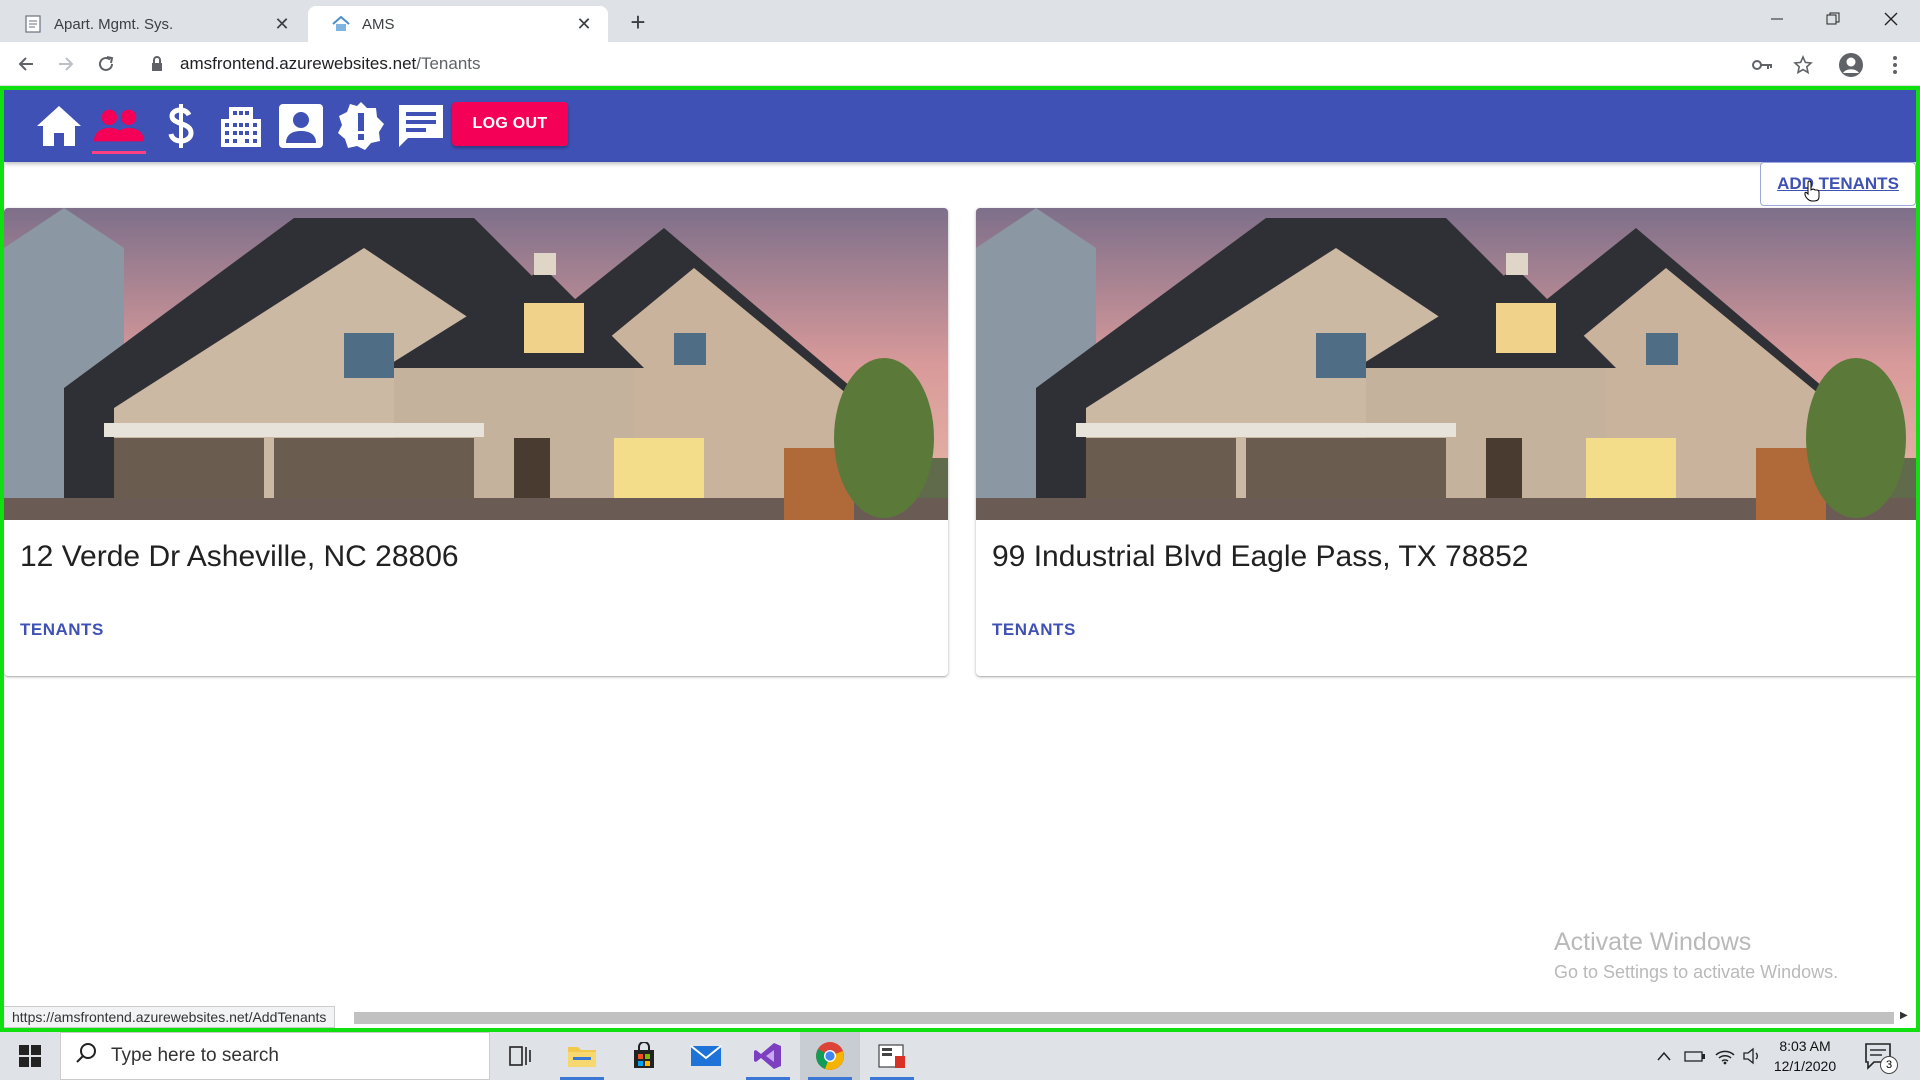 This screenshot has height=1080, width=1920. What do you see at coordinates (892, 1056) in the screenshot?
I see `teams-app-icon` at bounding box center [892, 1056].